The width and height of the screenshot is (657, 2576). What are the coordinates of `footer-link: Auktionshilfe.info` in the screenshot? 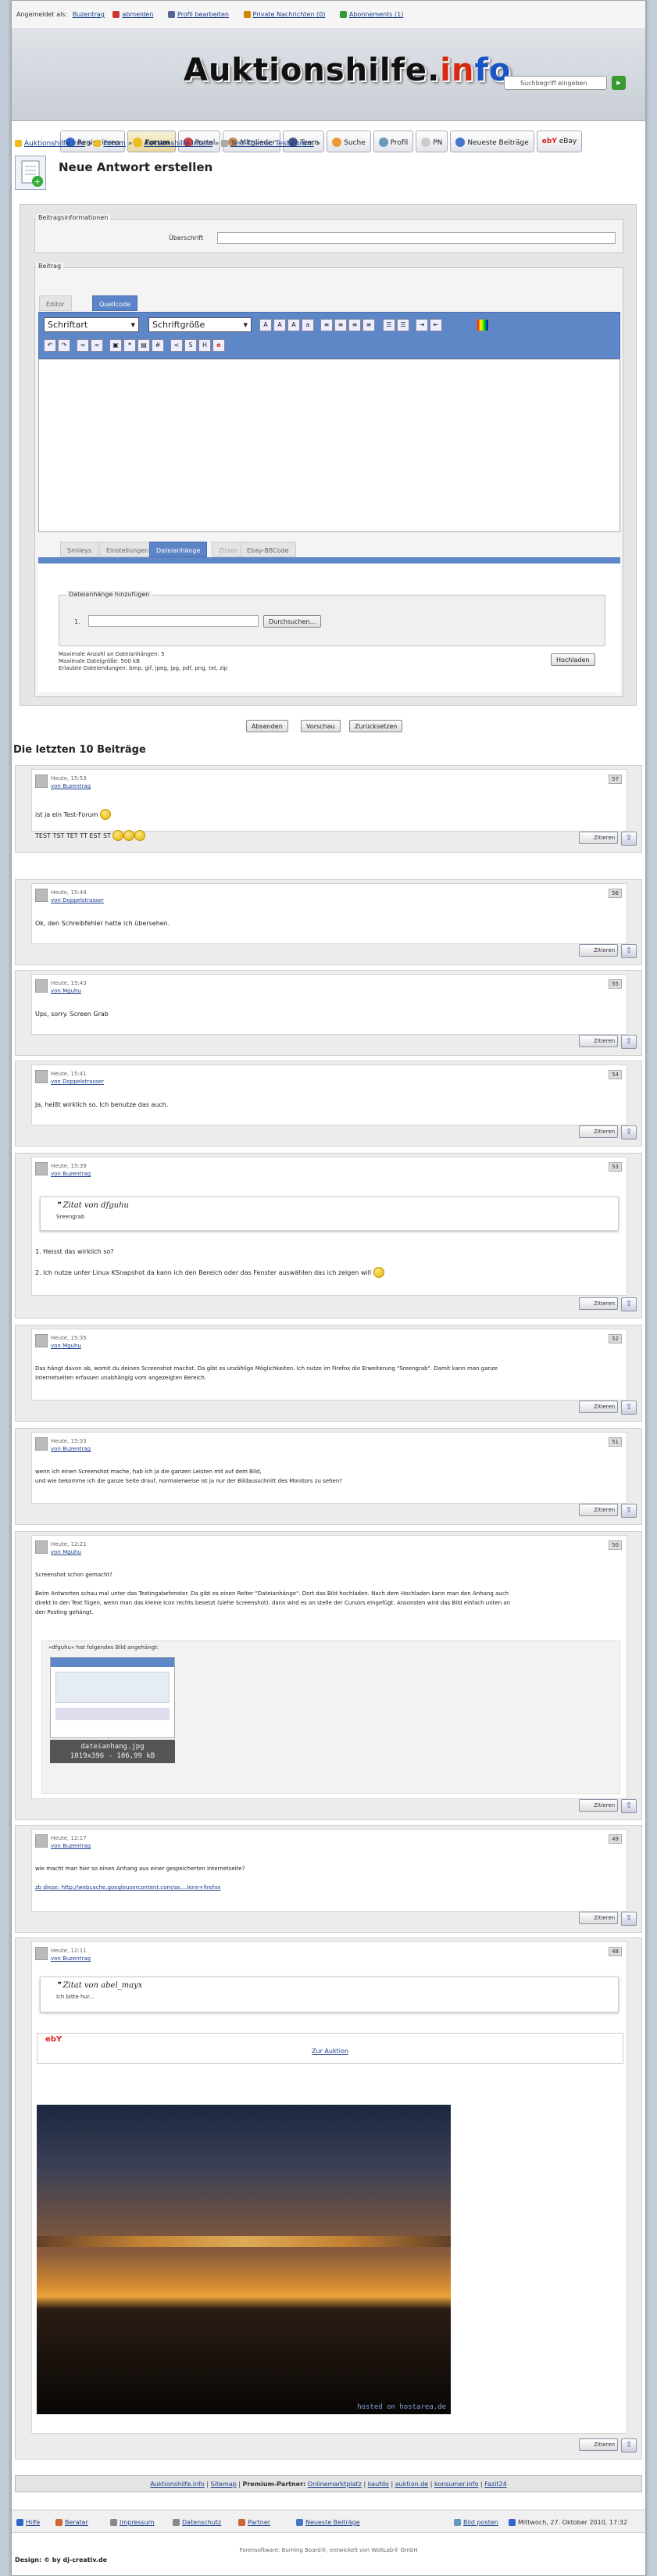 It's located at (177, 2484).